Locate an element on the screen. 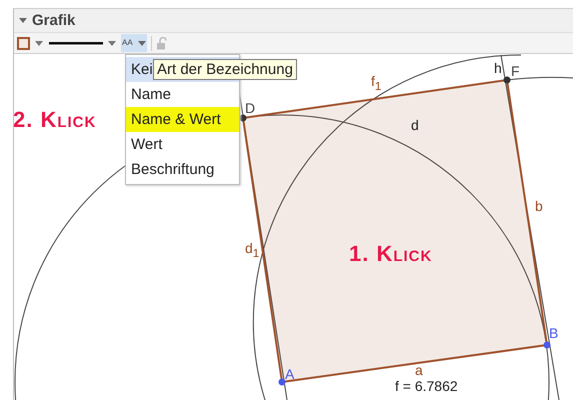 The width and height of the screenshot is (573, 400). object-label: b is located at coordinates (539, 206).